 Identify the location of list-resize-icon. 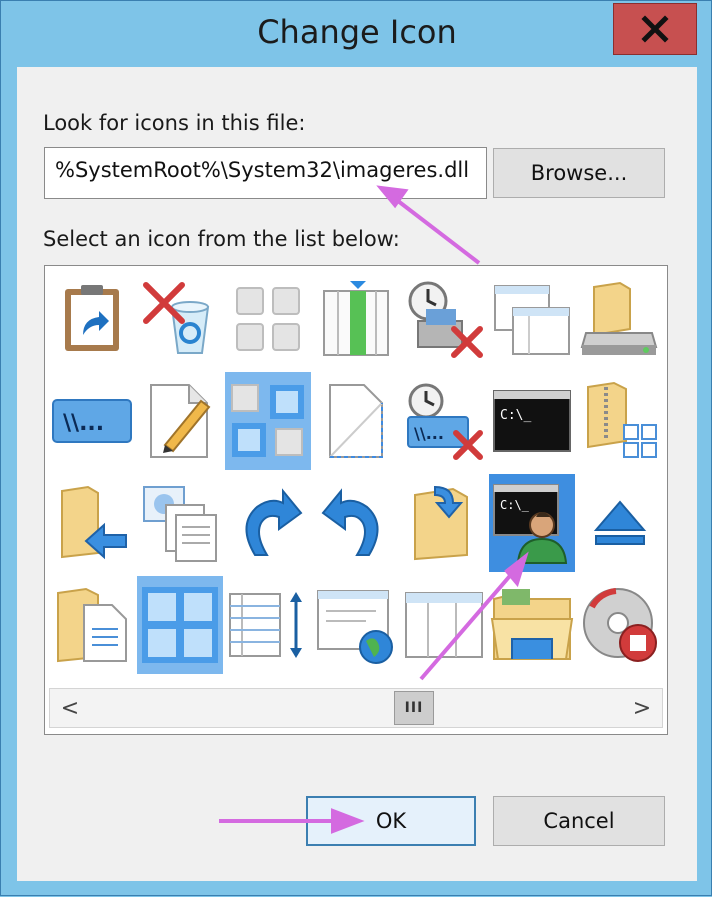
(265, 625).